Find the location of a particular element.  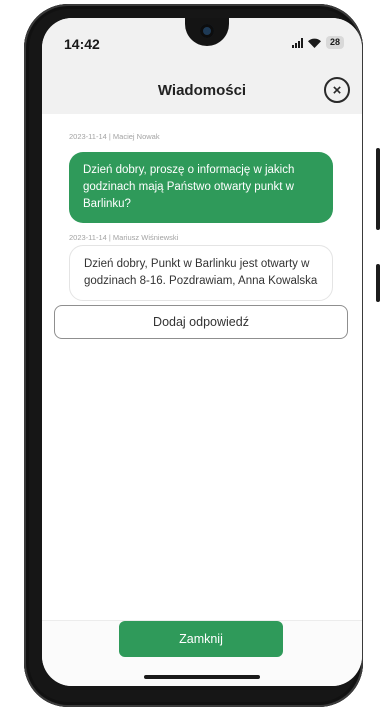

front-camera-icon is located at coordinates (207, 31).